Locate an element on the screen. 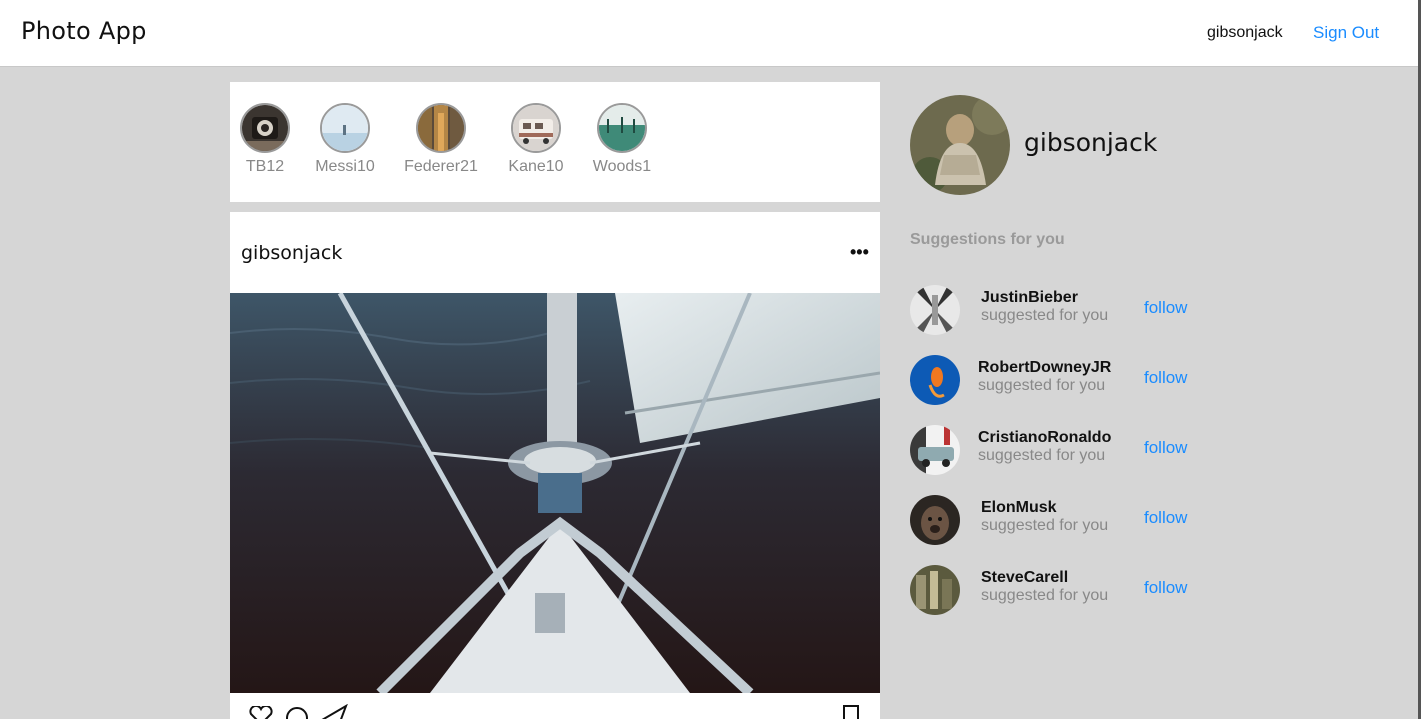 This screenshot has width=1421, height=719. nav-username: gibsonjack is located at coordinates (1245, 33).